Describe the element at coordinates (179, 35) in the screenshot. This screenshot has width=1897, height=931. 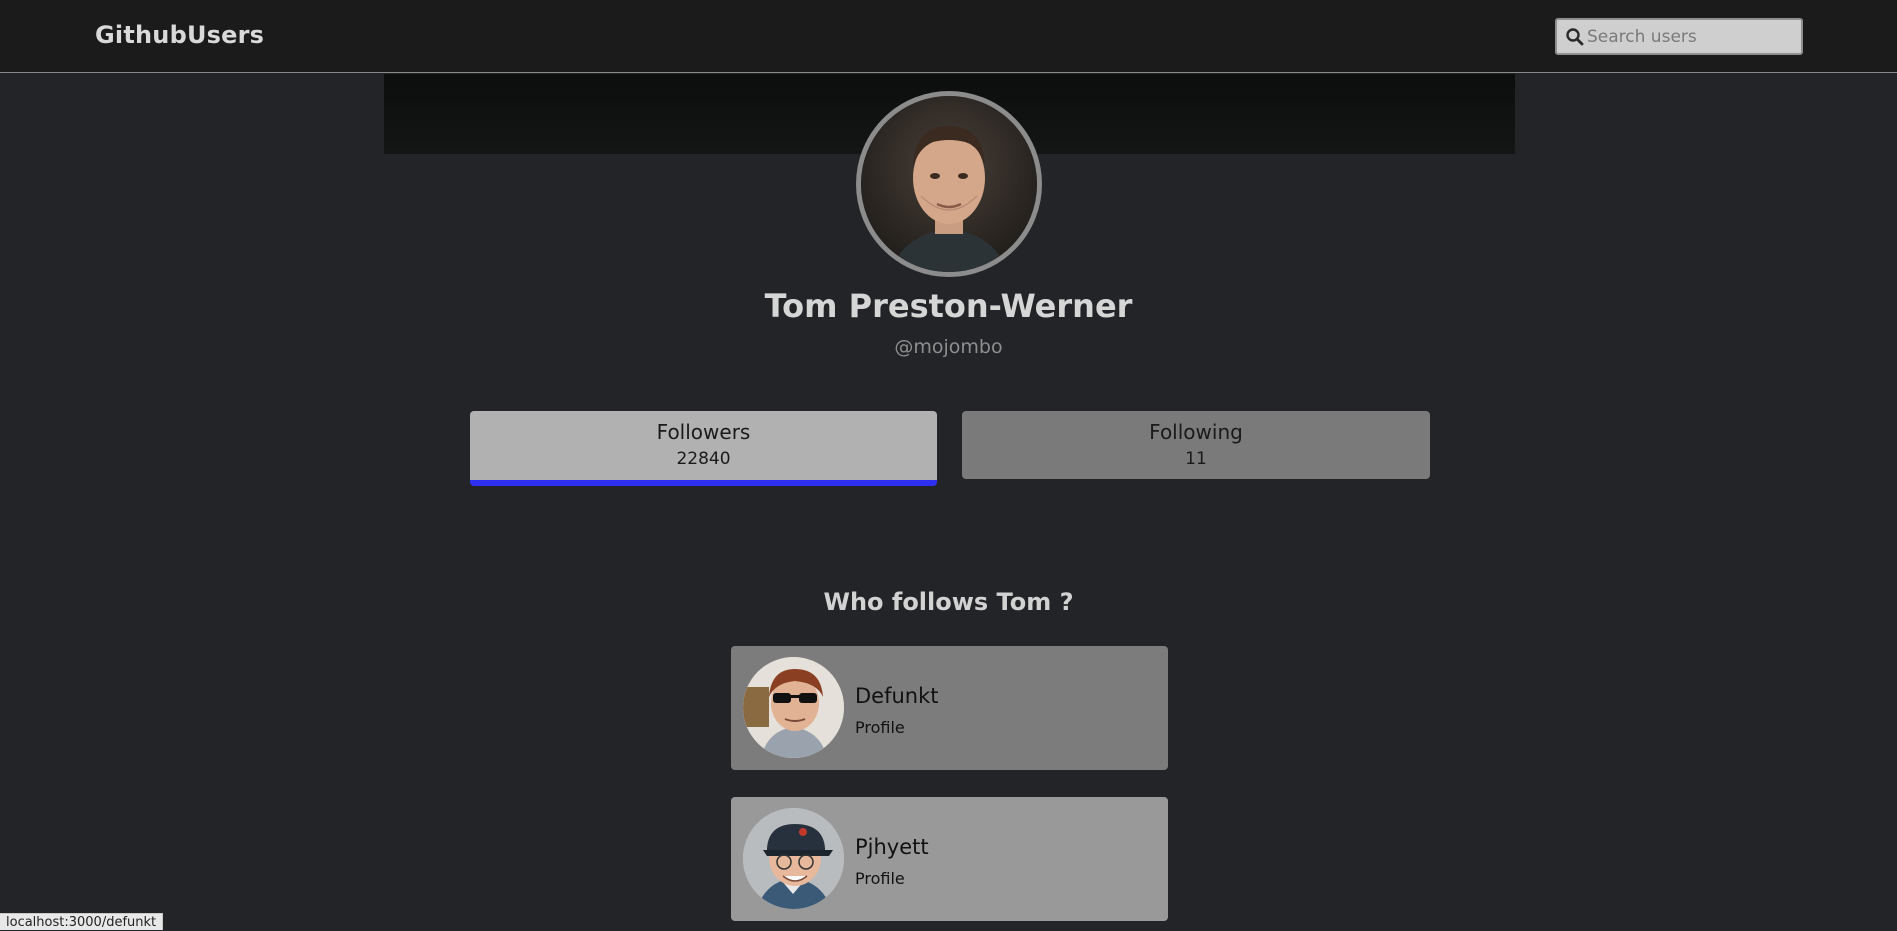
I see `brand-logo: GithubUsers` at that location.